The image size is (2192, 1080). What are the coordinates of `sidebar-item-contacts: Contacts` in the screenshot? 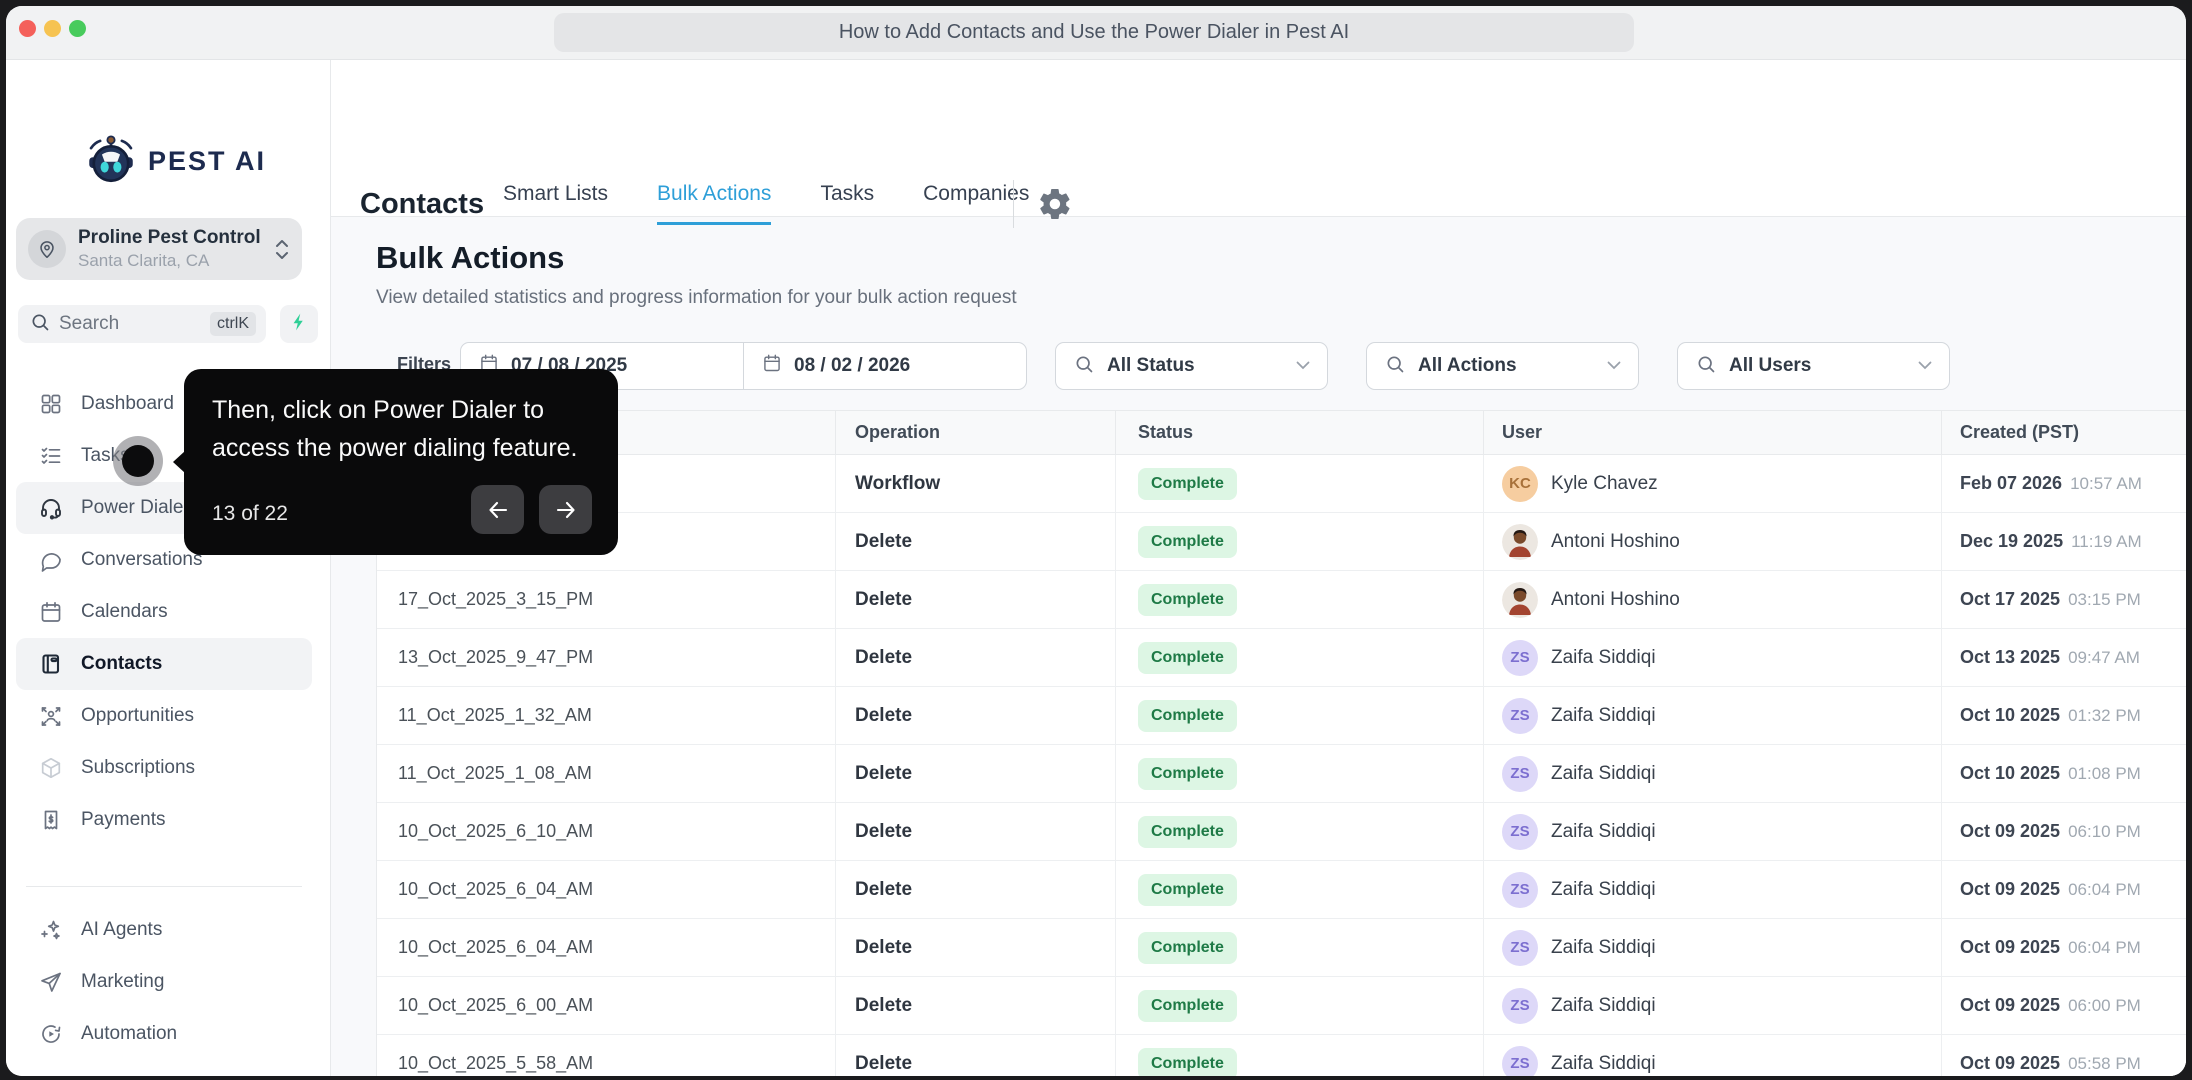 It's located at (164, 664).